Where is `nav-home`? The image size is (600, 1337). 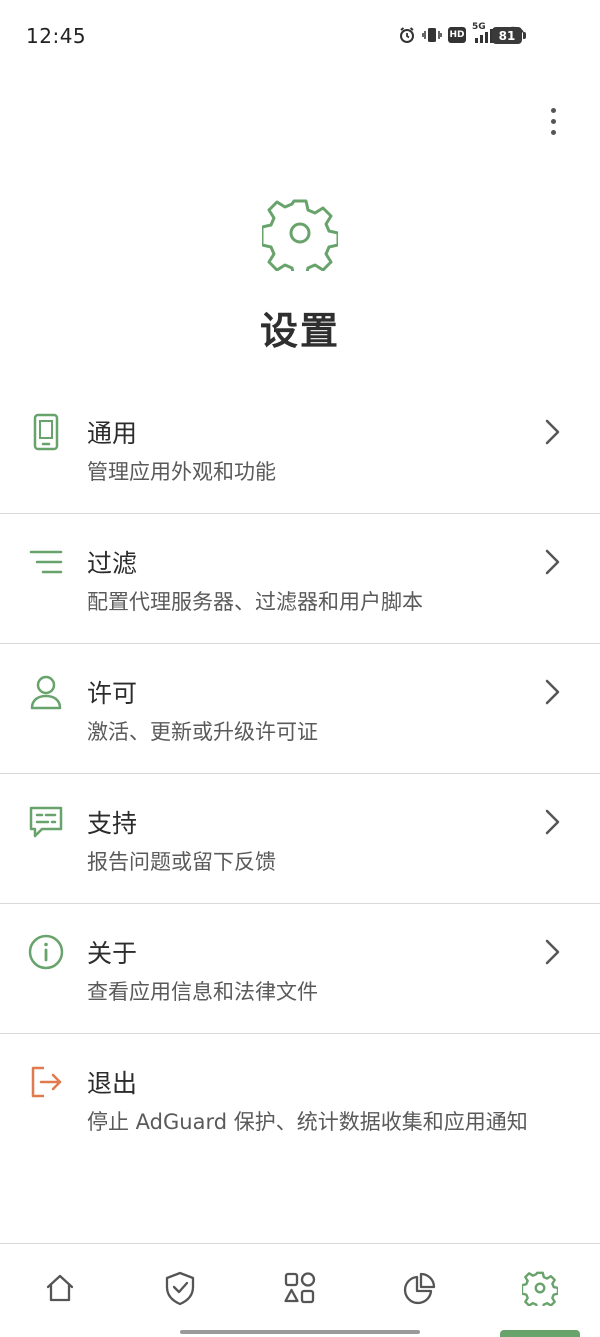 nav-home is located at coordinates (60, 1290).